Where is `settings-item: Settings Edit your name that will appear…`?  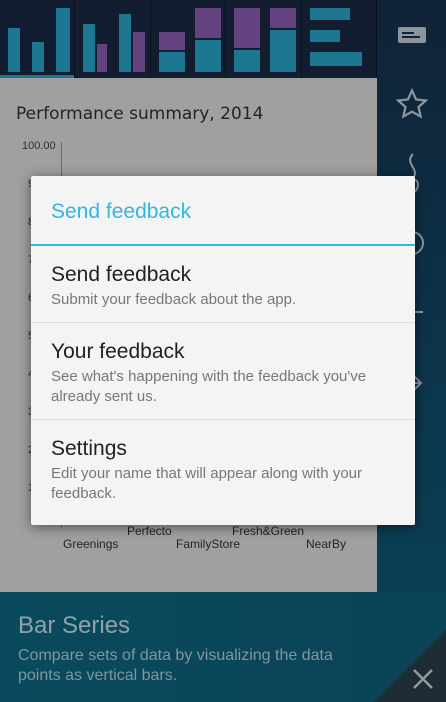
settings-item: Settings Edit your name that will appear… is located at coordinates (223, 468).